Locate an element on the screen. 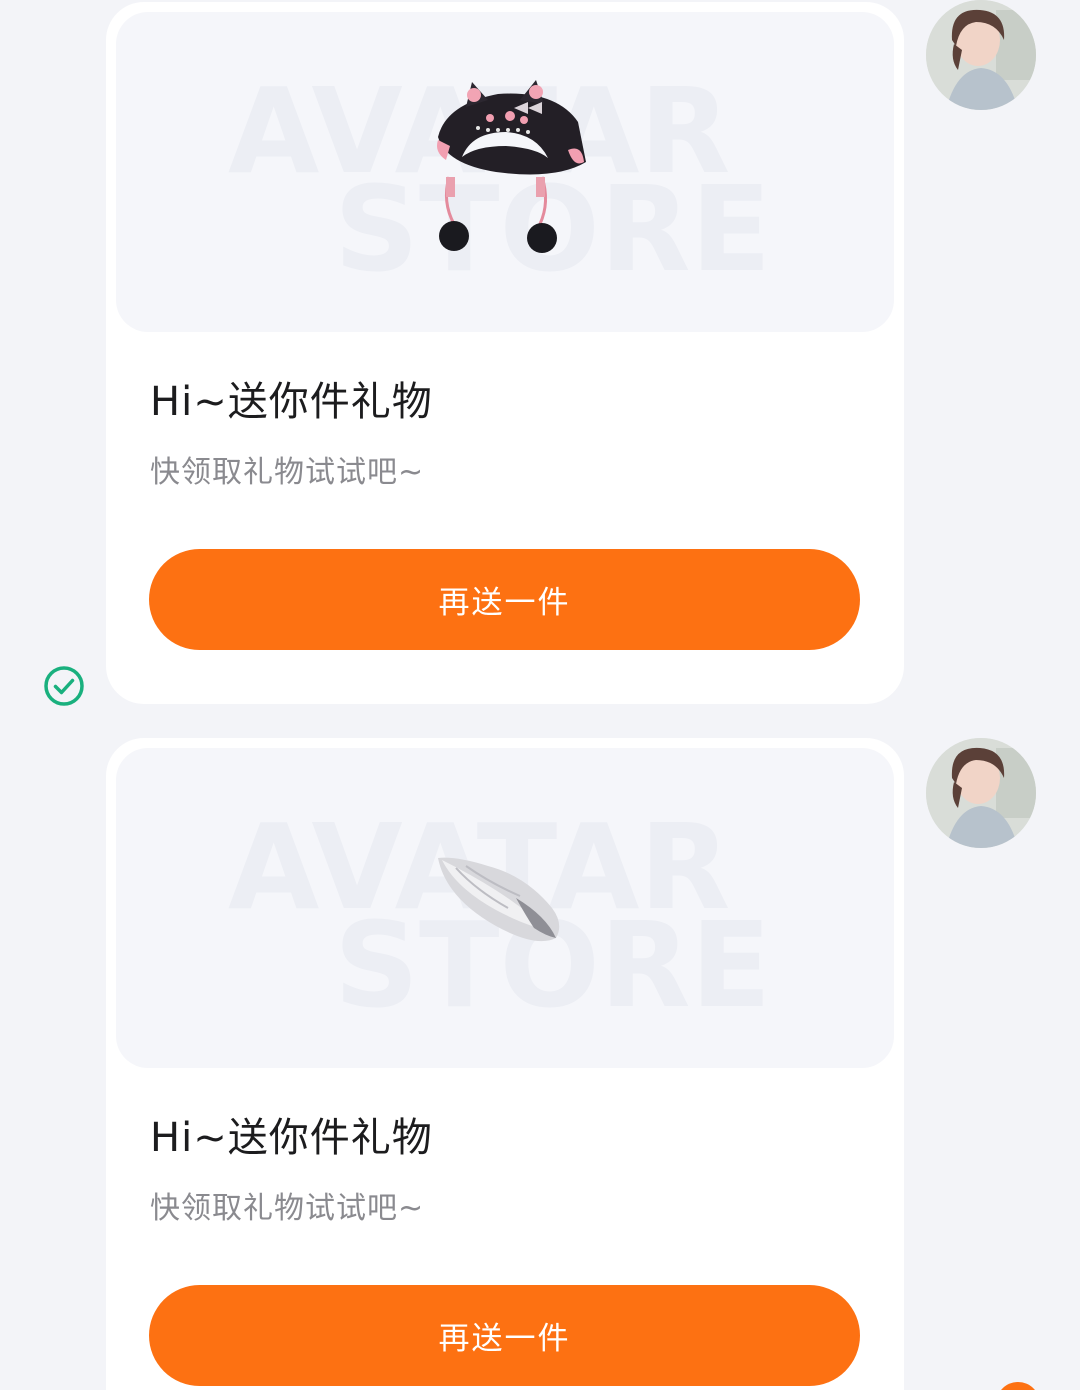 This screenshot has width=1080, height=1390. fluffy-tail-icon is located at coordinates (499, 899).